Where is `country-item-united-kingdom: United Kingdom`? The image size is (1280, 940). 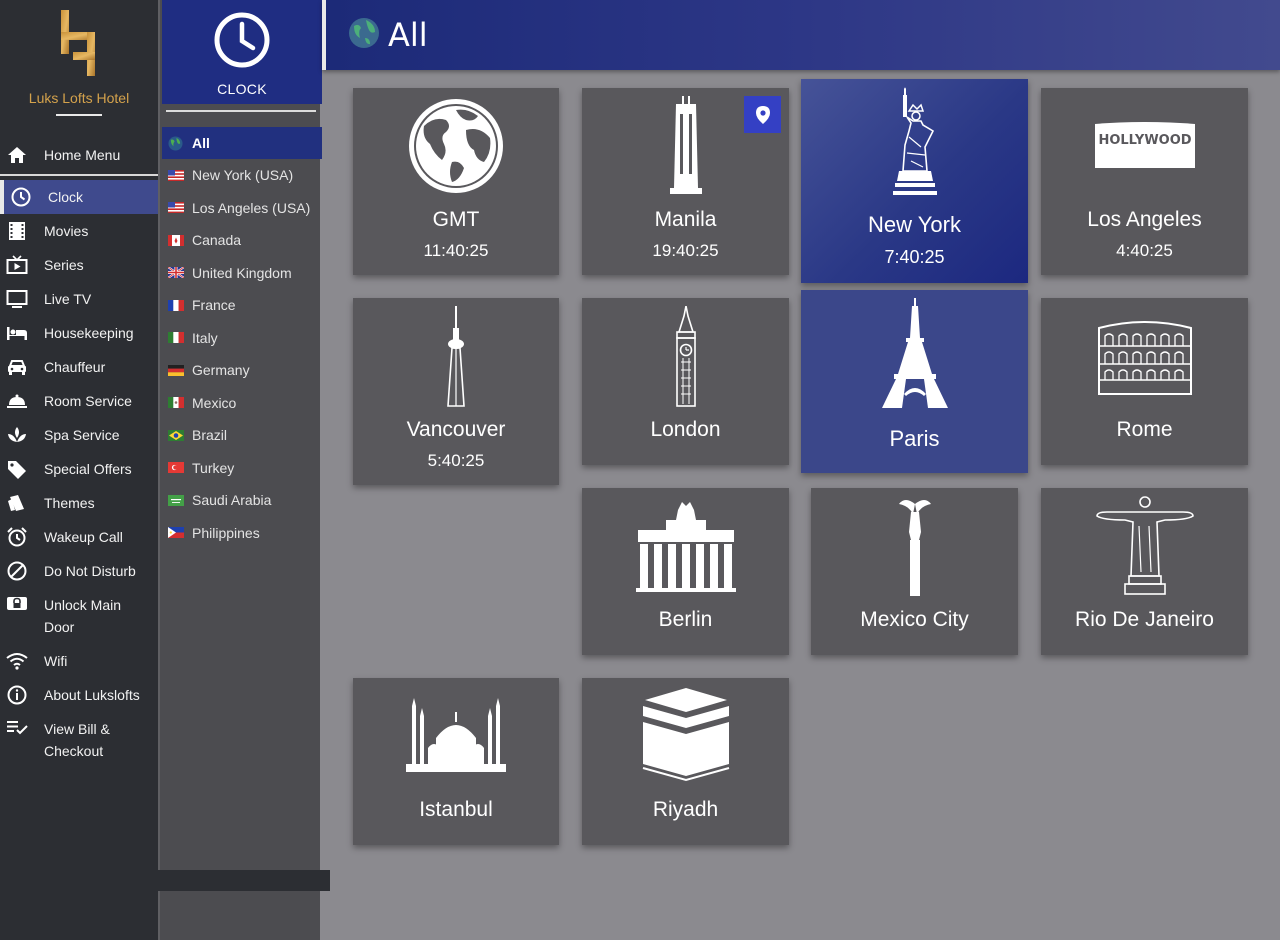 country-item-united-kingdom: United Kingdom is located at coordinates (242, 273).